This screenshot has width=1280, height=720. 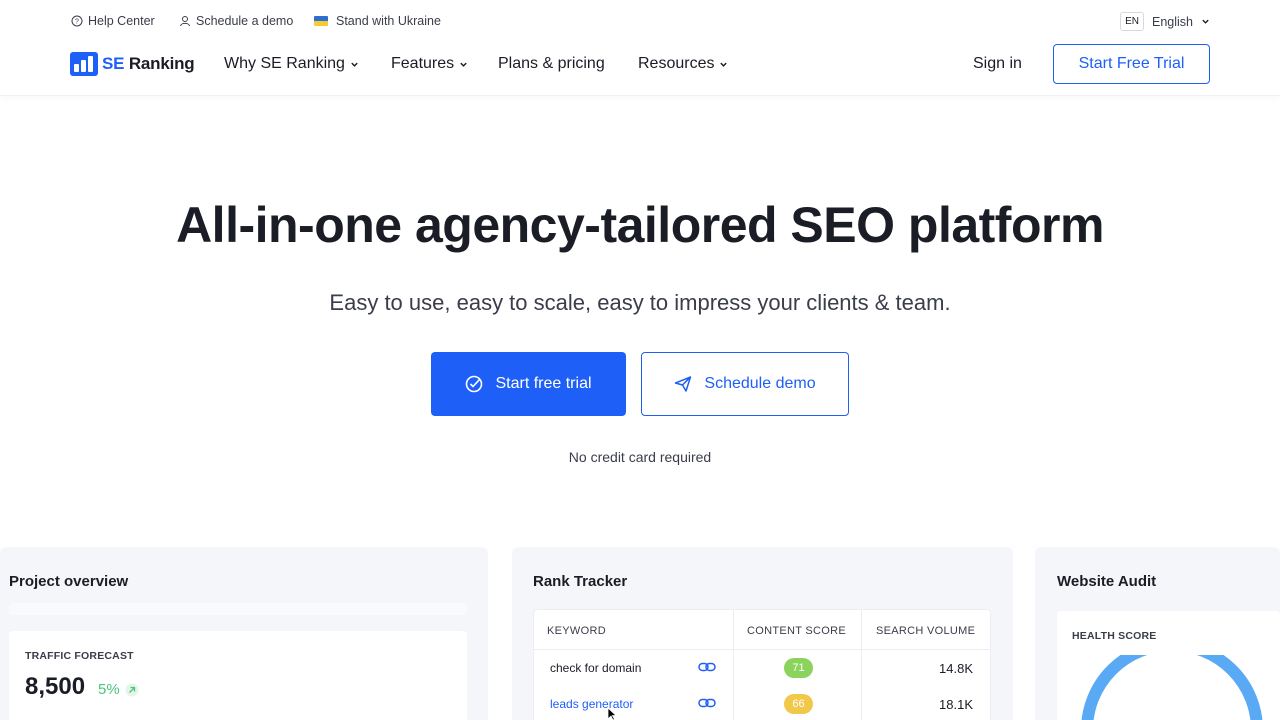 I want to click on nav-why-se-ranking-label: Why SE Ranking, so click(x=284, y=63).